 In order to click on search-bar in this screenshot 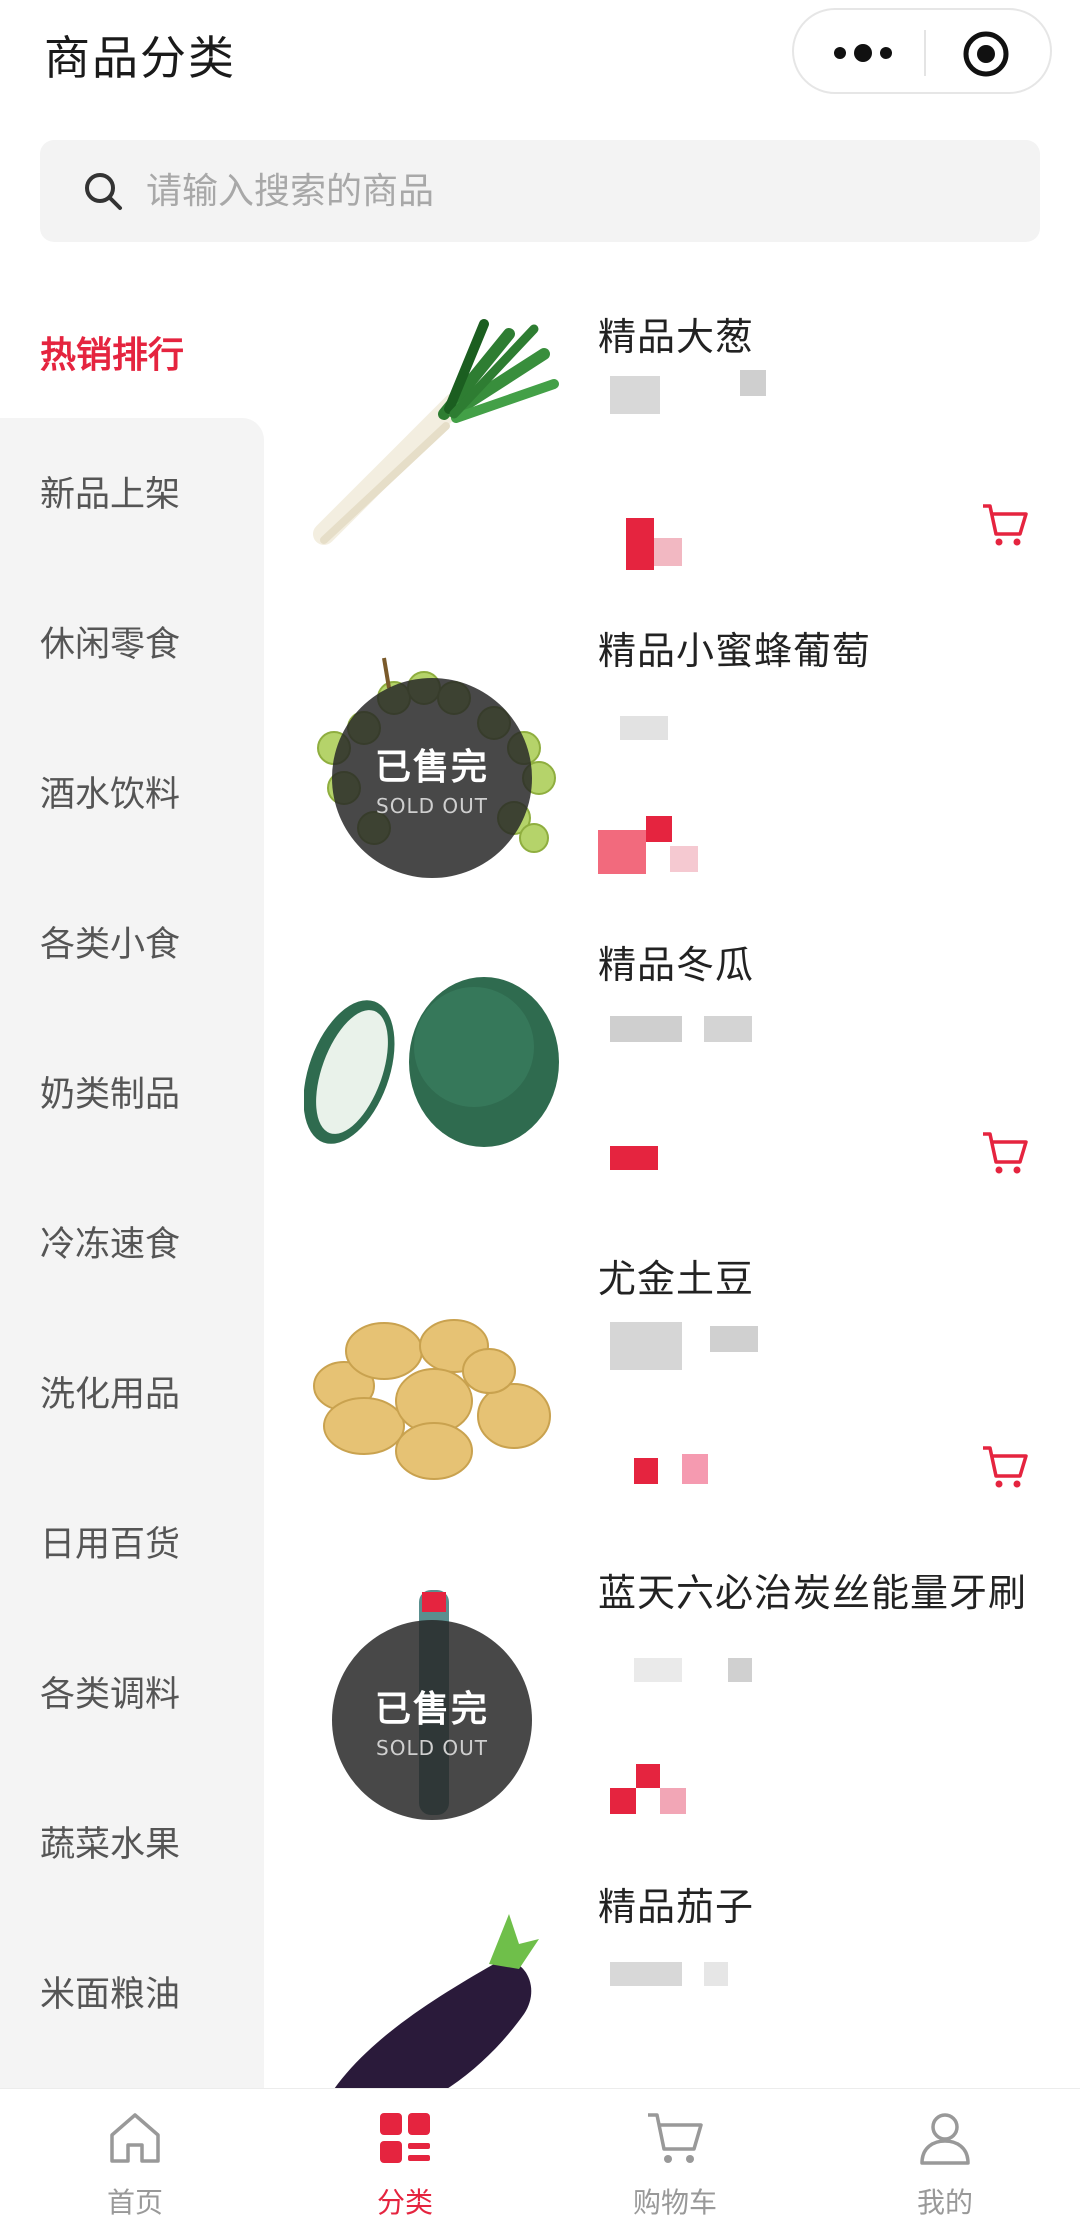, I will do `click(540, 191)`.